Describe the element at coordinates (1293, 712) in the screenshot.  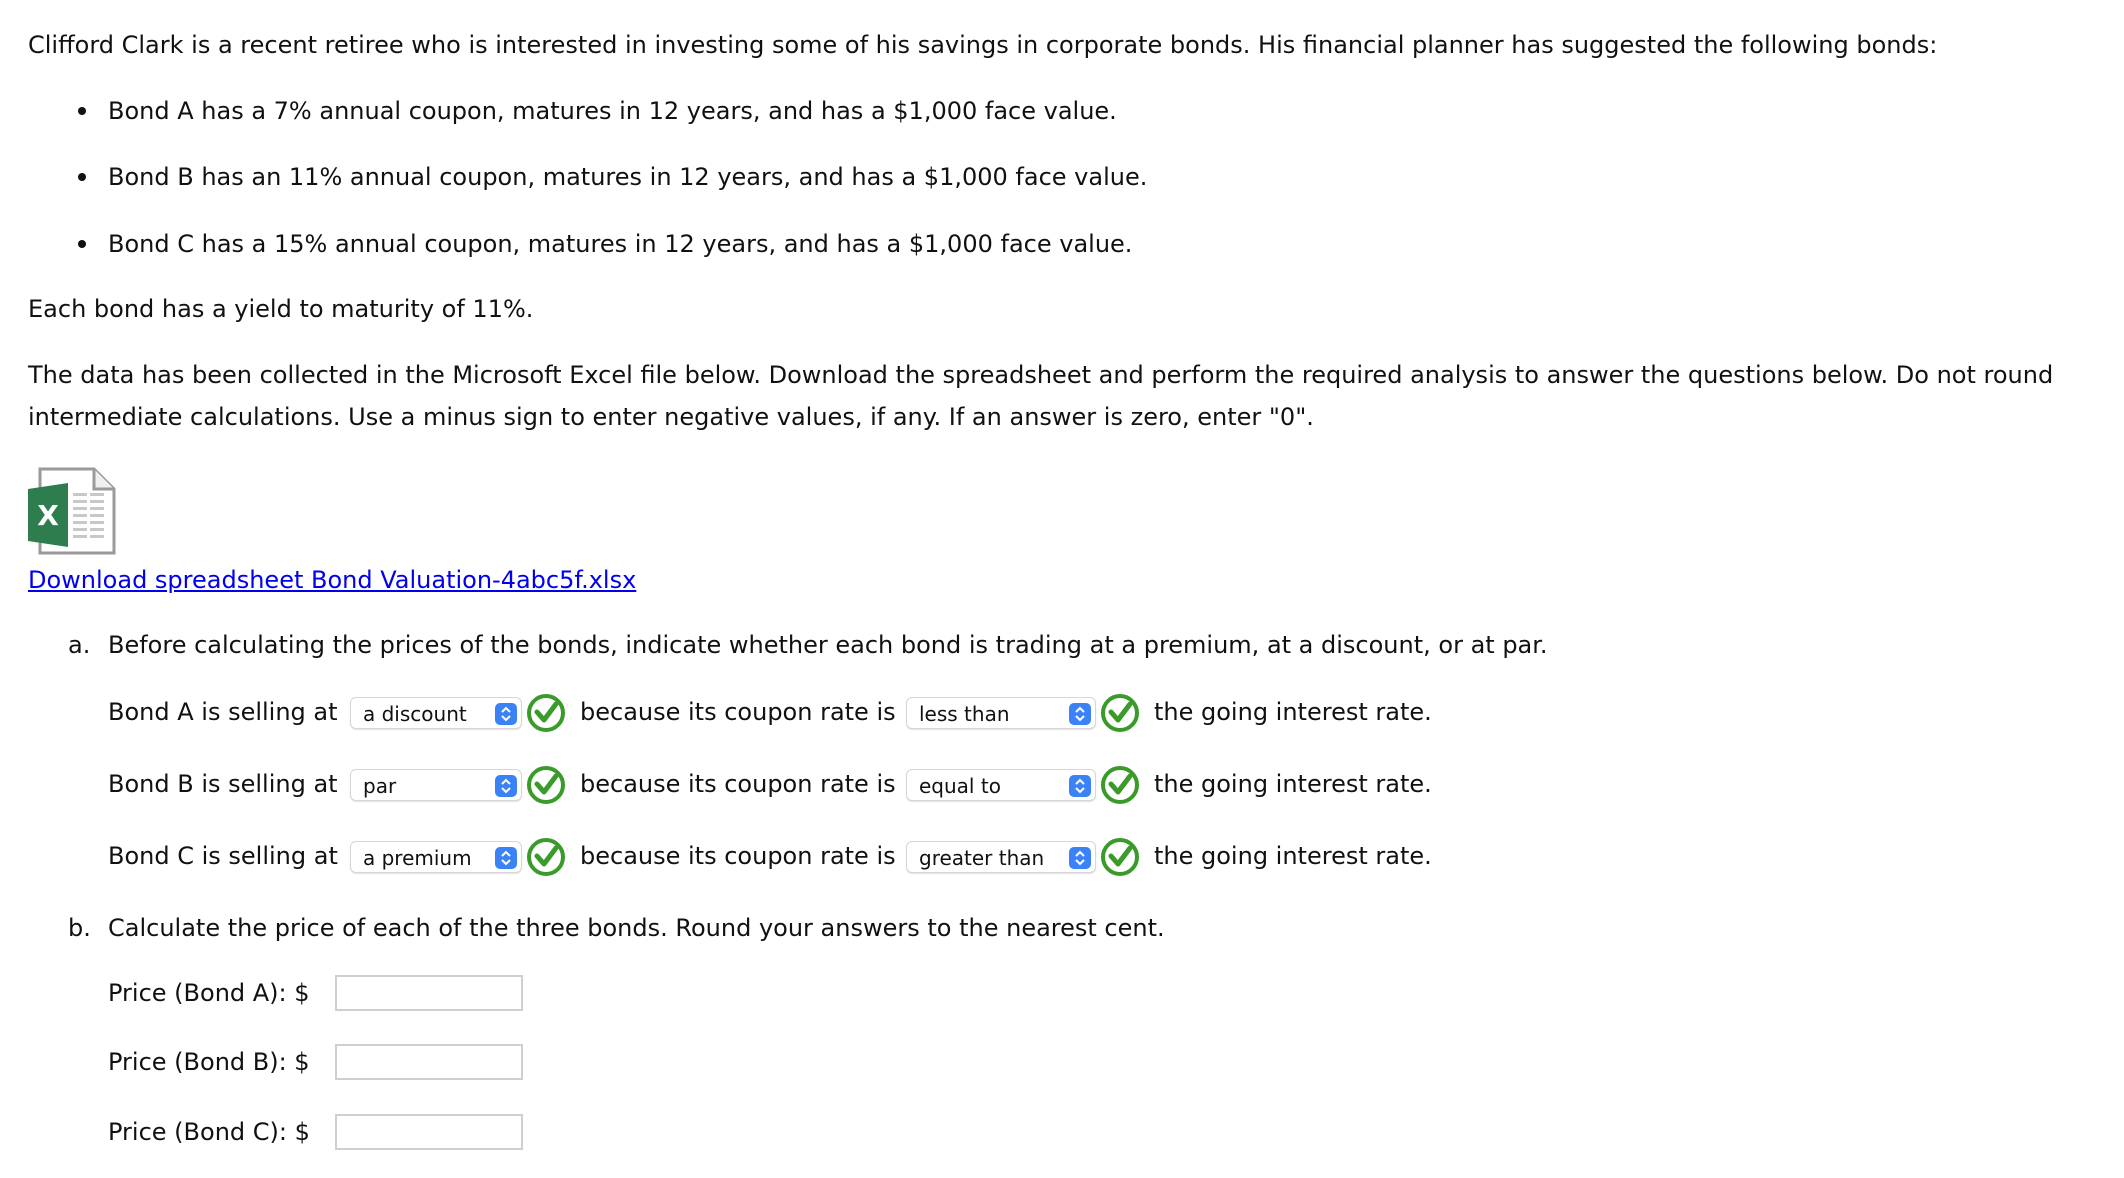
I see `row-a-end-text: the going interest rate.` at that location.